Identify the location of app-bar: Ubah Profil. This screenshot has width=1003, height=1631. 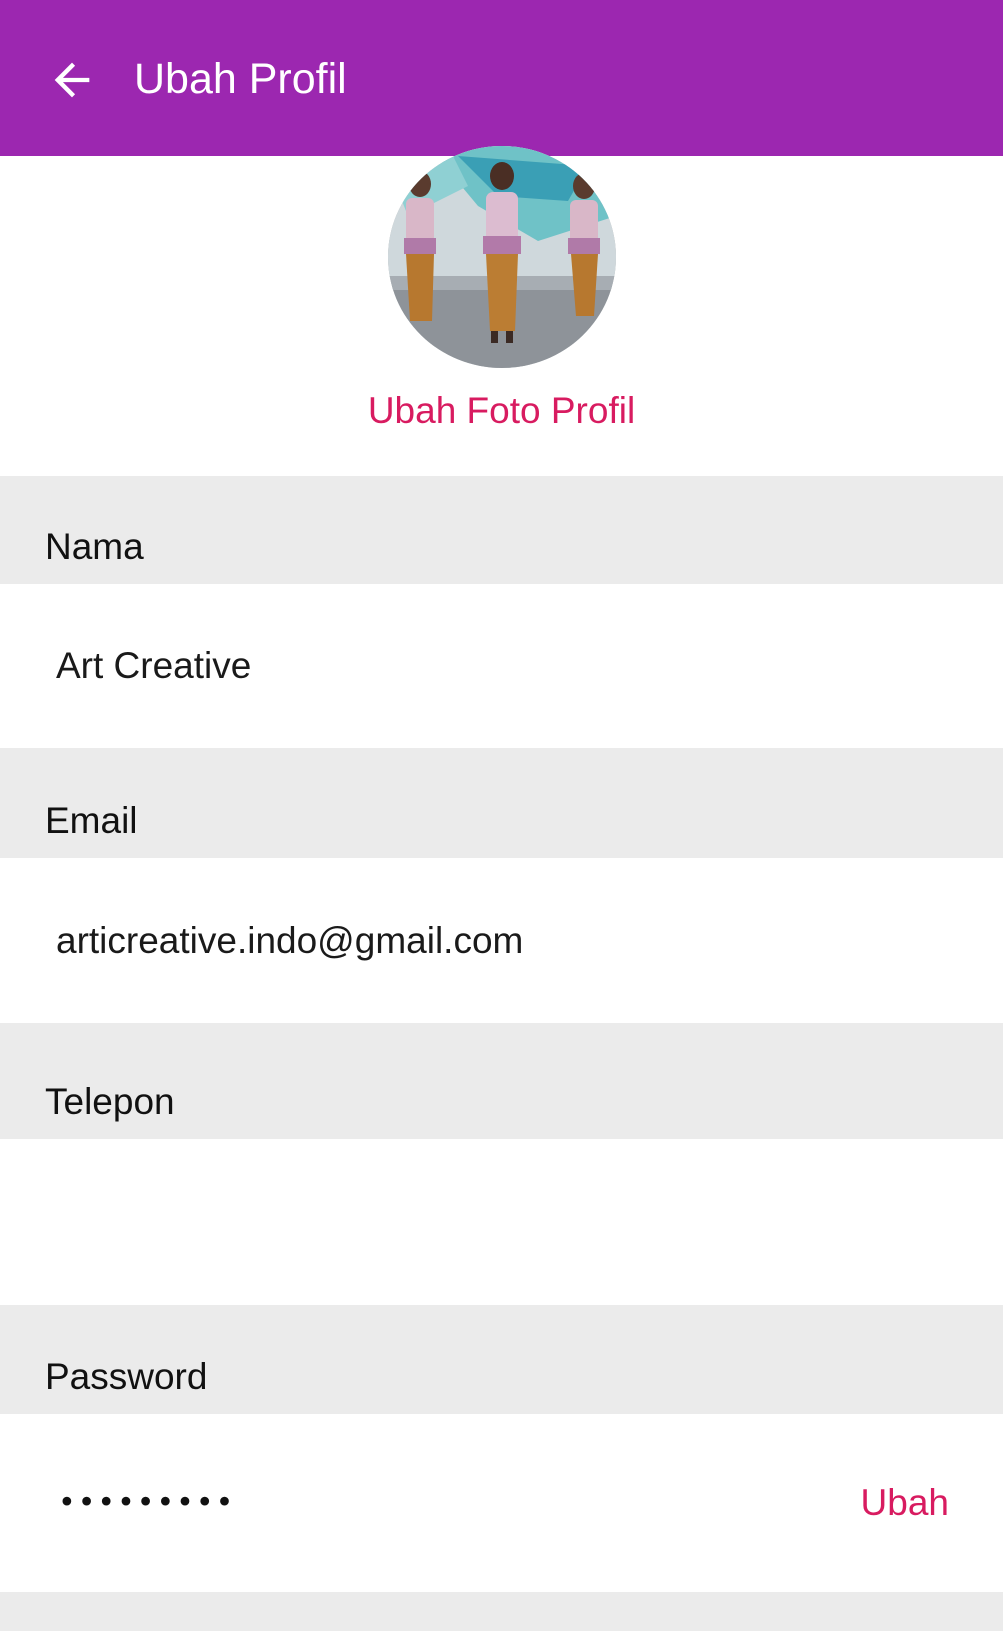
(501, 78).